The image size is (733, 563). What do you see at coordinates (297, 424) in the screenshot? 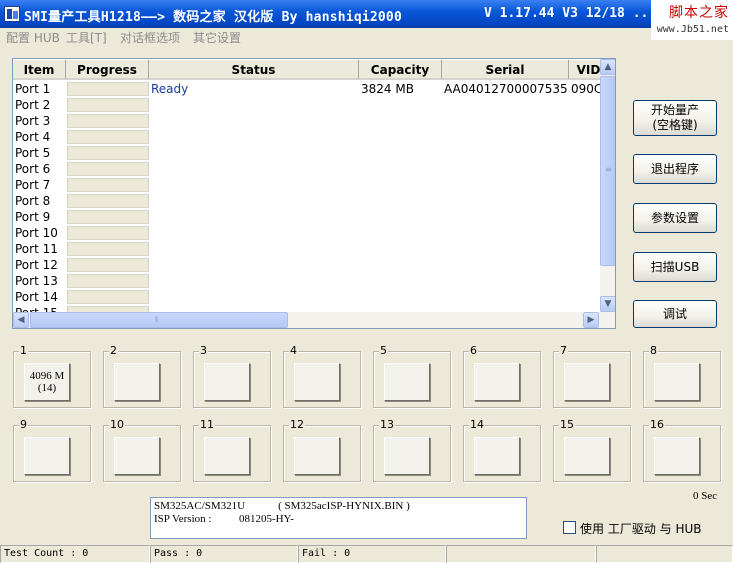
I see `slot-number: 12` at bounding box center [297, 424].